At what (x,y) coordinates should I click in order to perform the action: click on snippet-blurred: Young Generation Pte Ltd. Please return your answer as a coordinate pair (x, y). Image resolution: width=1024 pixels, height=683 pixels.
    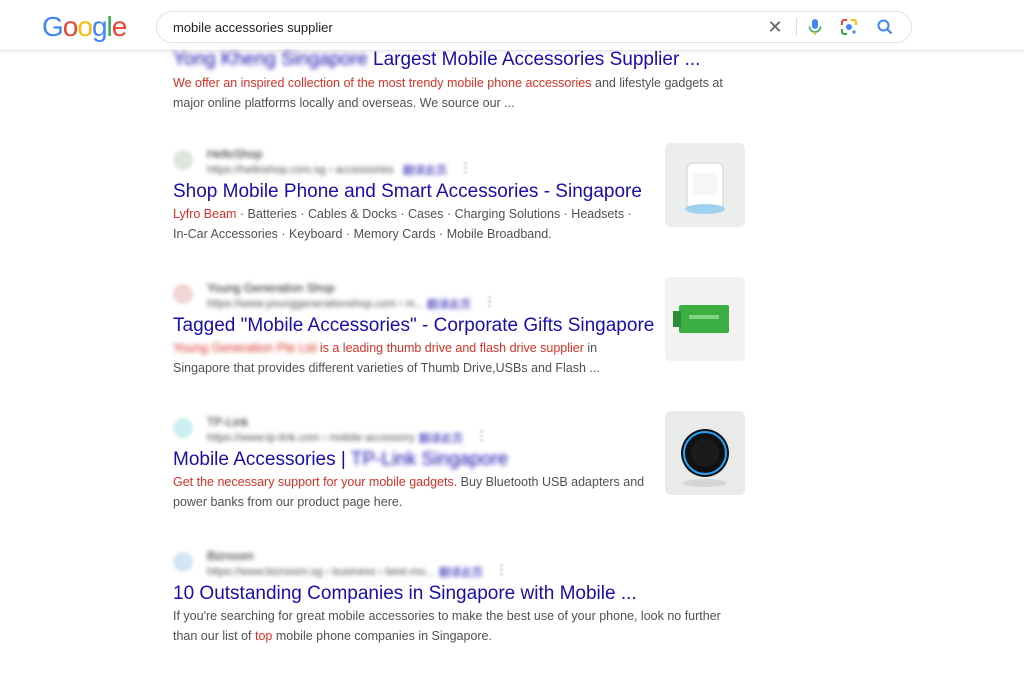
    Looking at the image, I should click on (245, 348).